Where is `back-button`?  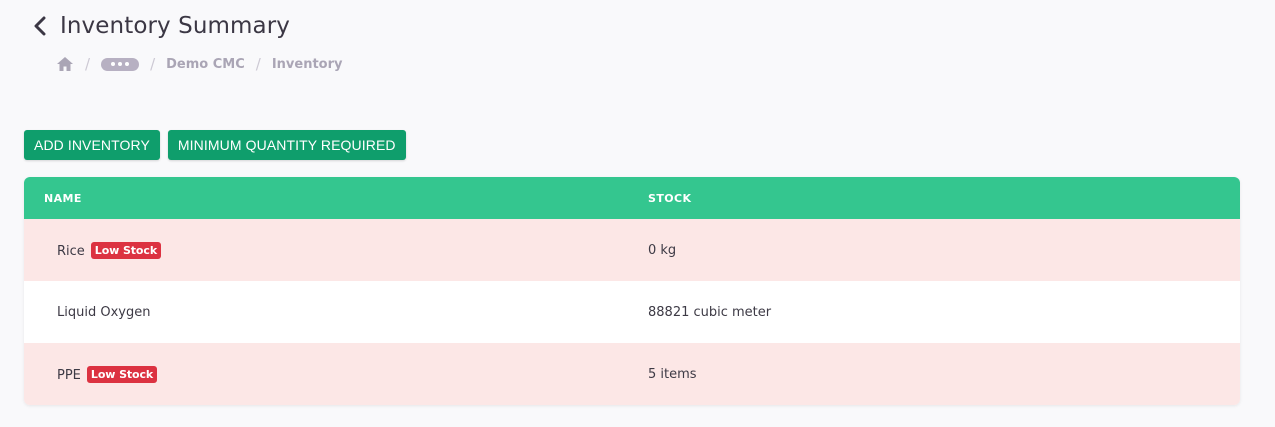
back-button is located at coordinates (40, 26).